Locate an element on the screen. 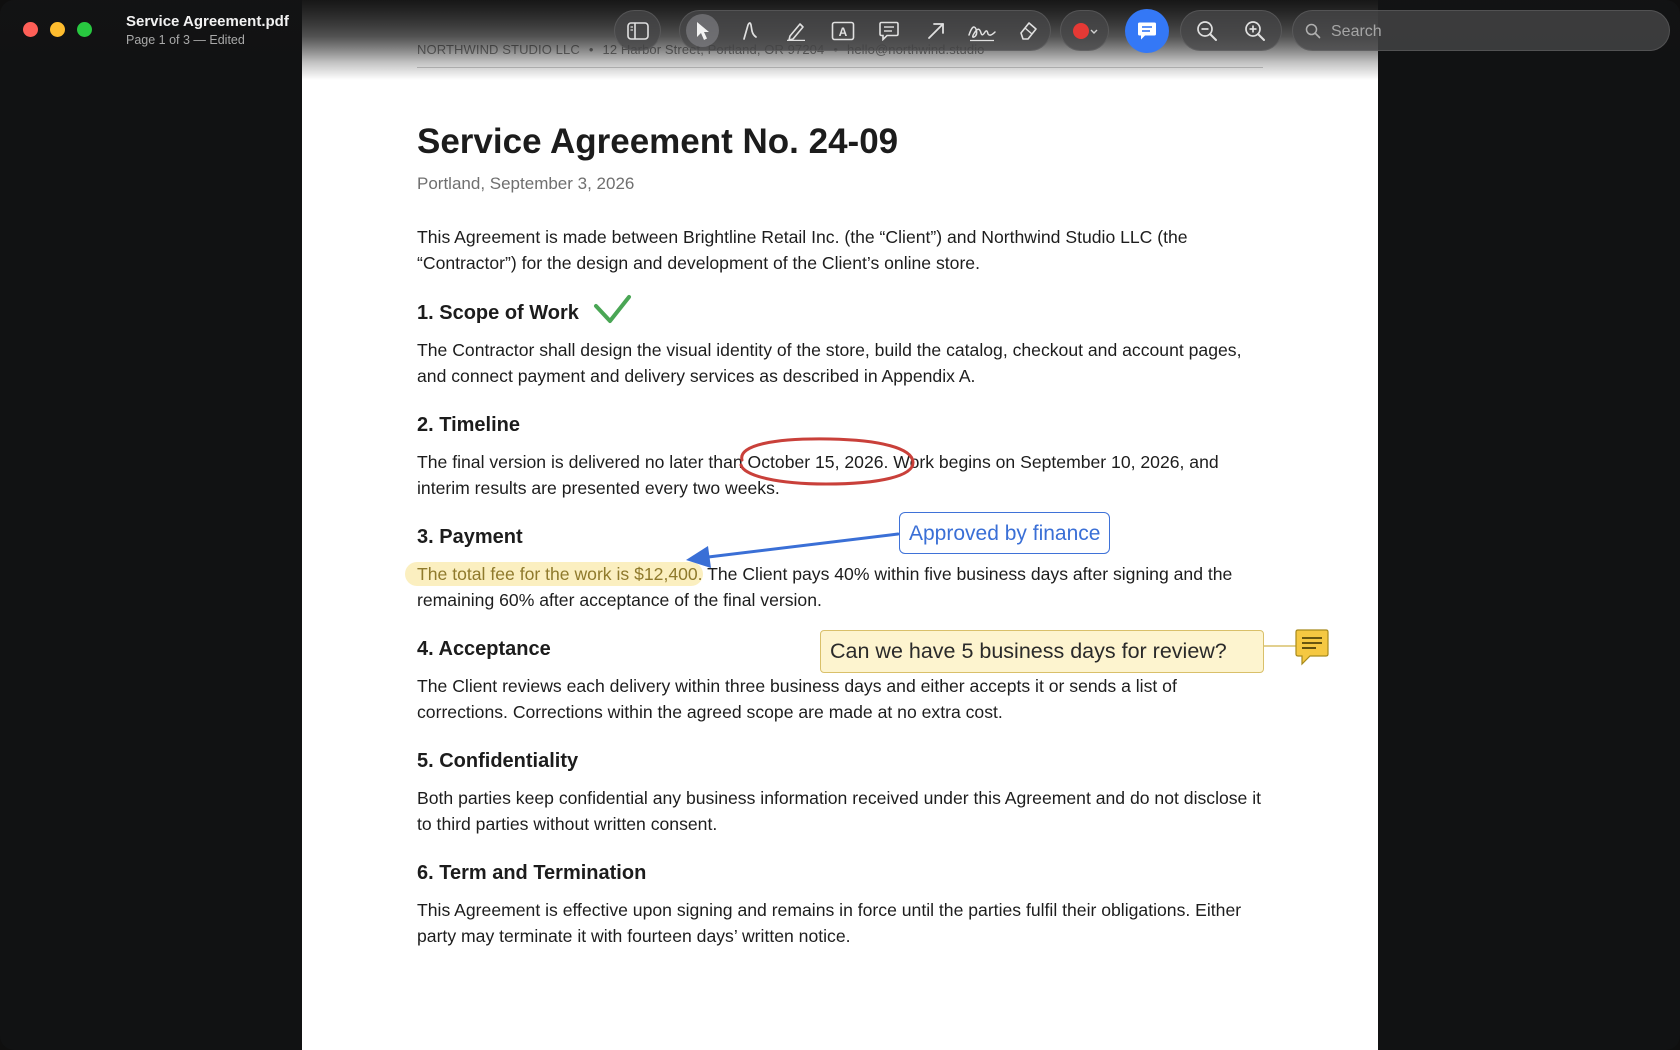  review-note-popup: Can we have 5 business days for review? is located at coordinates (1042, 651).